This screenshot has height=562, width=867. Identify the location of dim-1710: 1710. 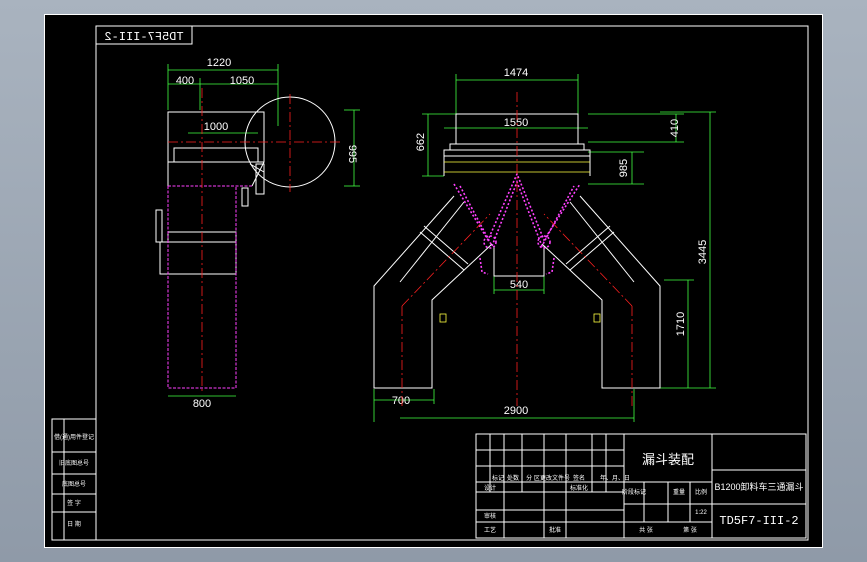
(681, 324).